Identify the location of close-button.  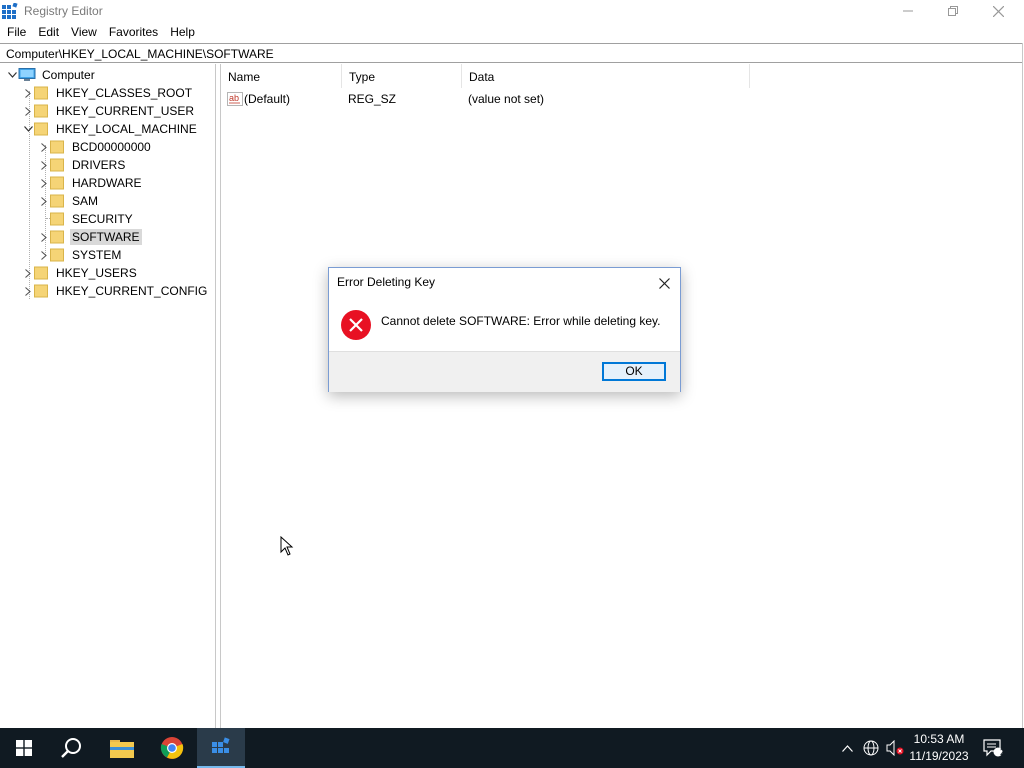
(998, 11).